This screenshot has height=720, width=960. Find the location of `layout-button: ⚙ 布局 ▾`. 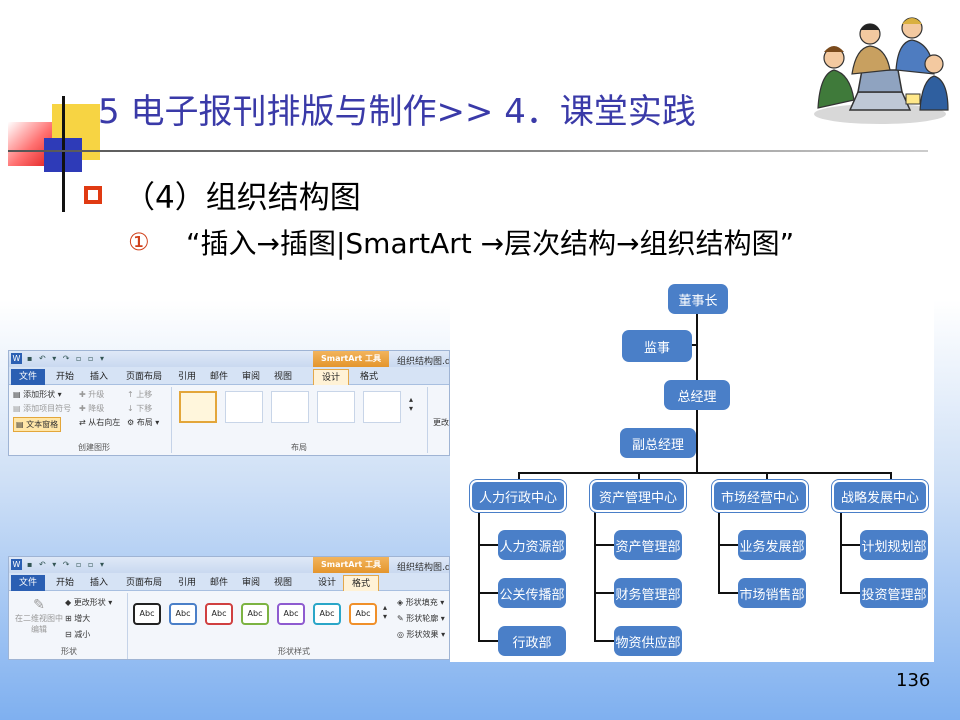

layout-button: ⚙ 布局 ▾ is located at coordinates (143, 422).